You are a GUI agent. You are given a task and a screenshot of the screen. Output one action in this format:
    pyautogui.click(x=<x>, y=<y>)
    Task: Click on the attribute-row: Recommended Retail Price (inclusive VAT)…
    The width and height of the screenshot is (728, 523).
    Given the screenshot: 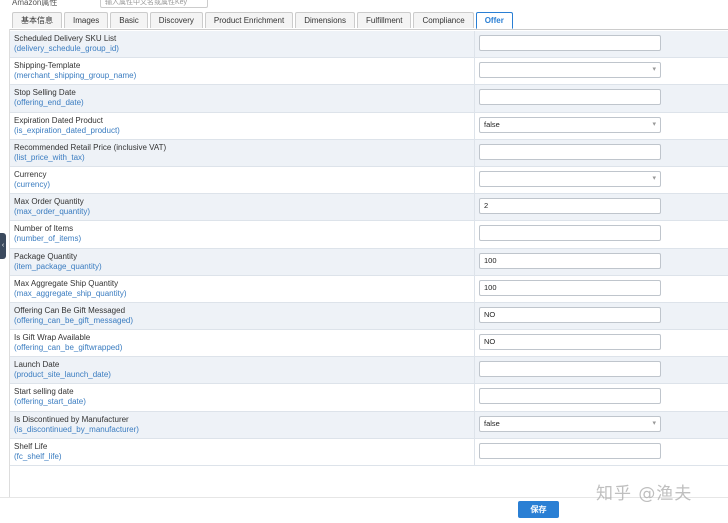 What is the action you would take?
    pyautogui.click(x=369, y=153)
    